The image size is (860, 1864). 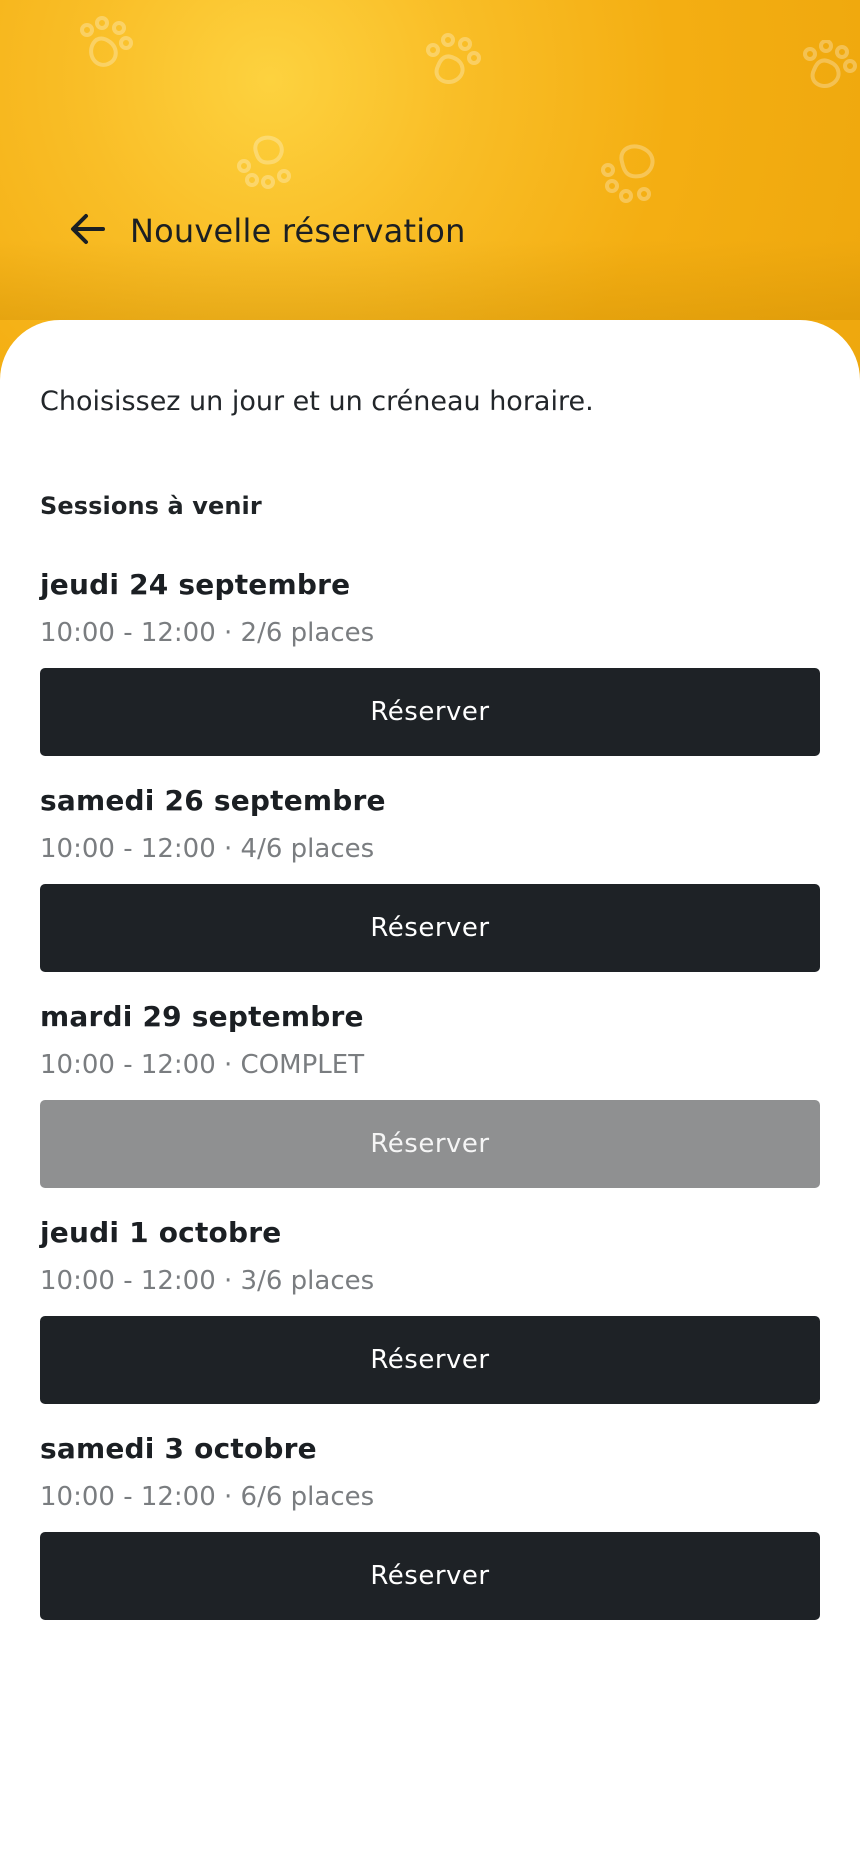 I want to click on session-info: 10:00 - 12:00 · 2/6 places, so click(x=207, y=633).